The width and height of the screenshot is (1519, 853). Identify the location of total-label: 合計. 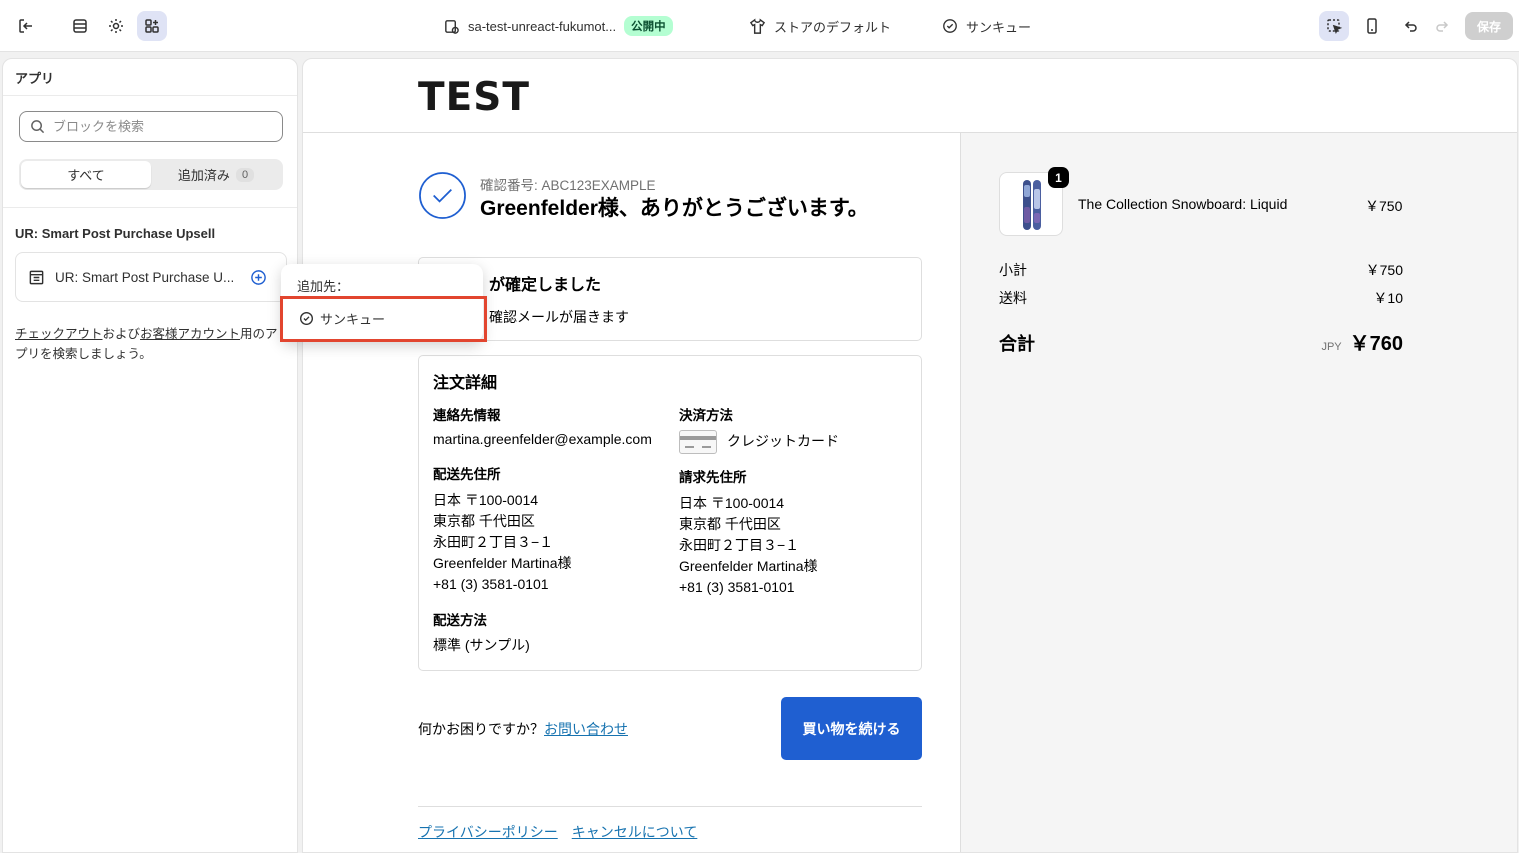
(1017, 344).